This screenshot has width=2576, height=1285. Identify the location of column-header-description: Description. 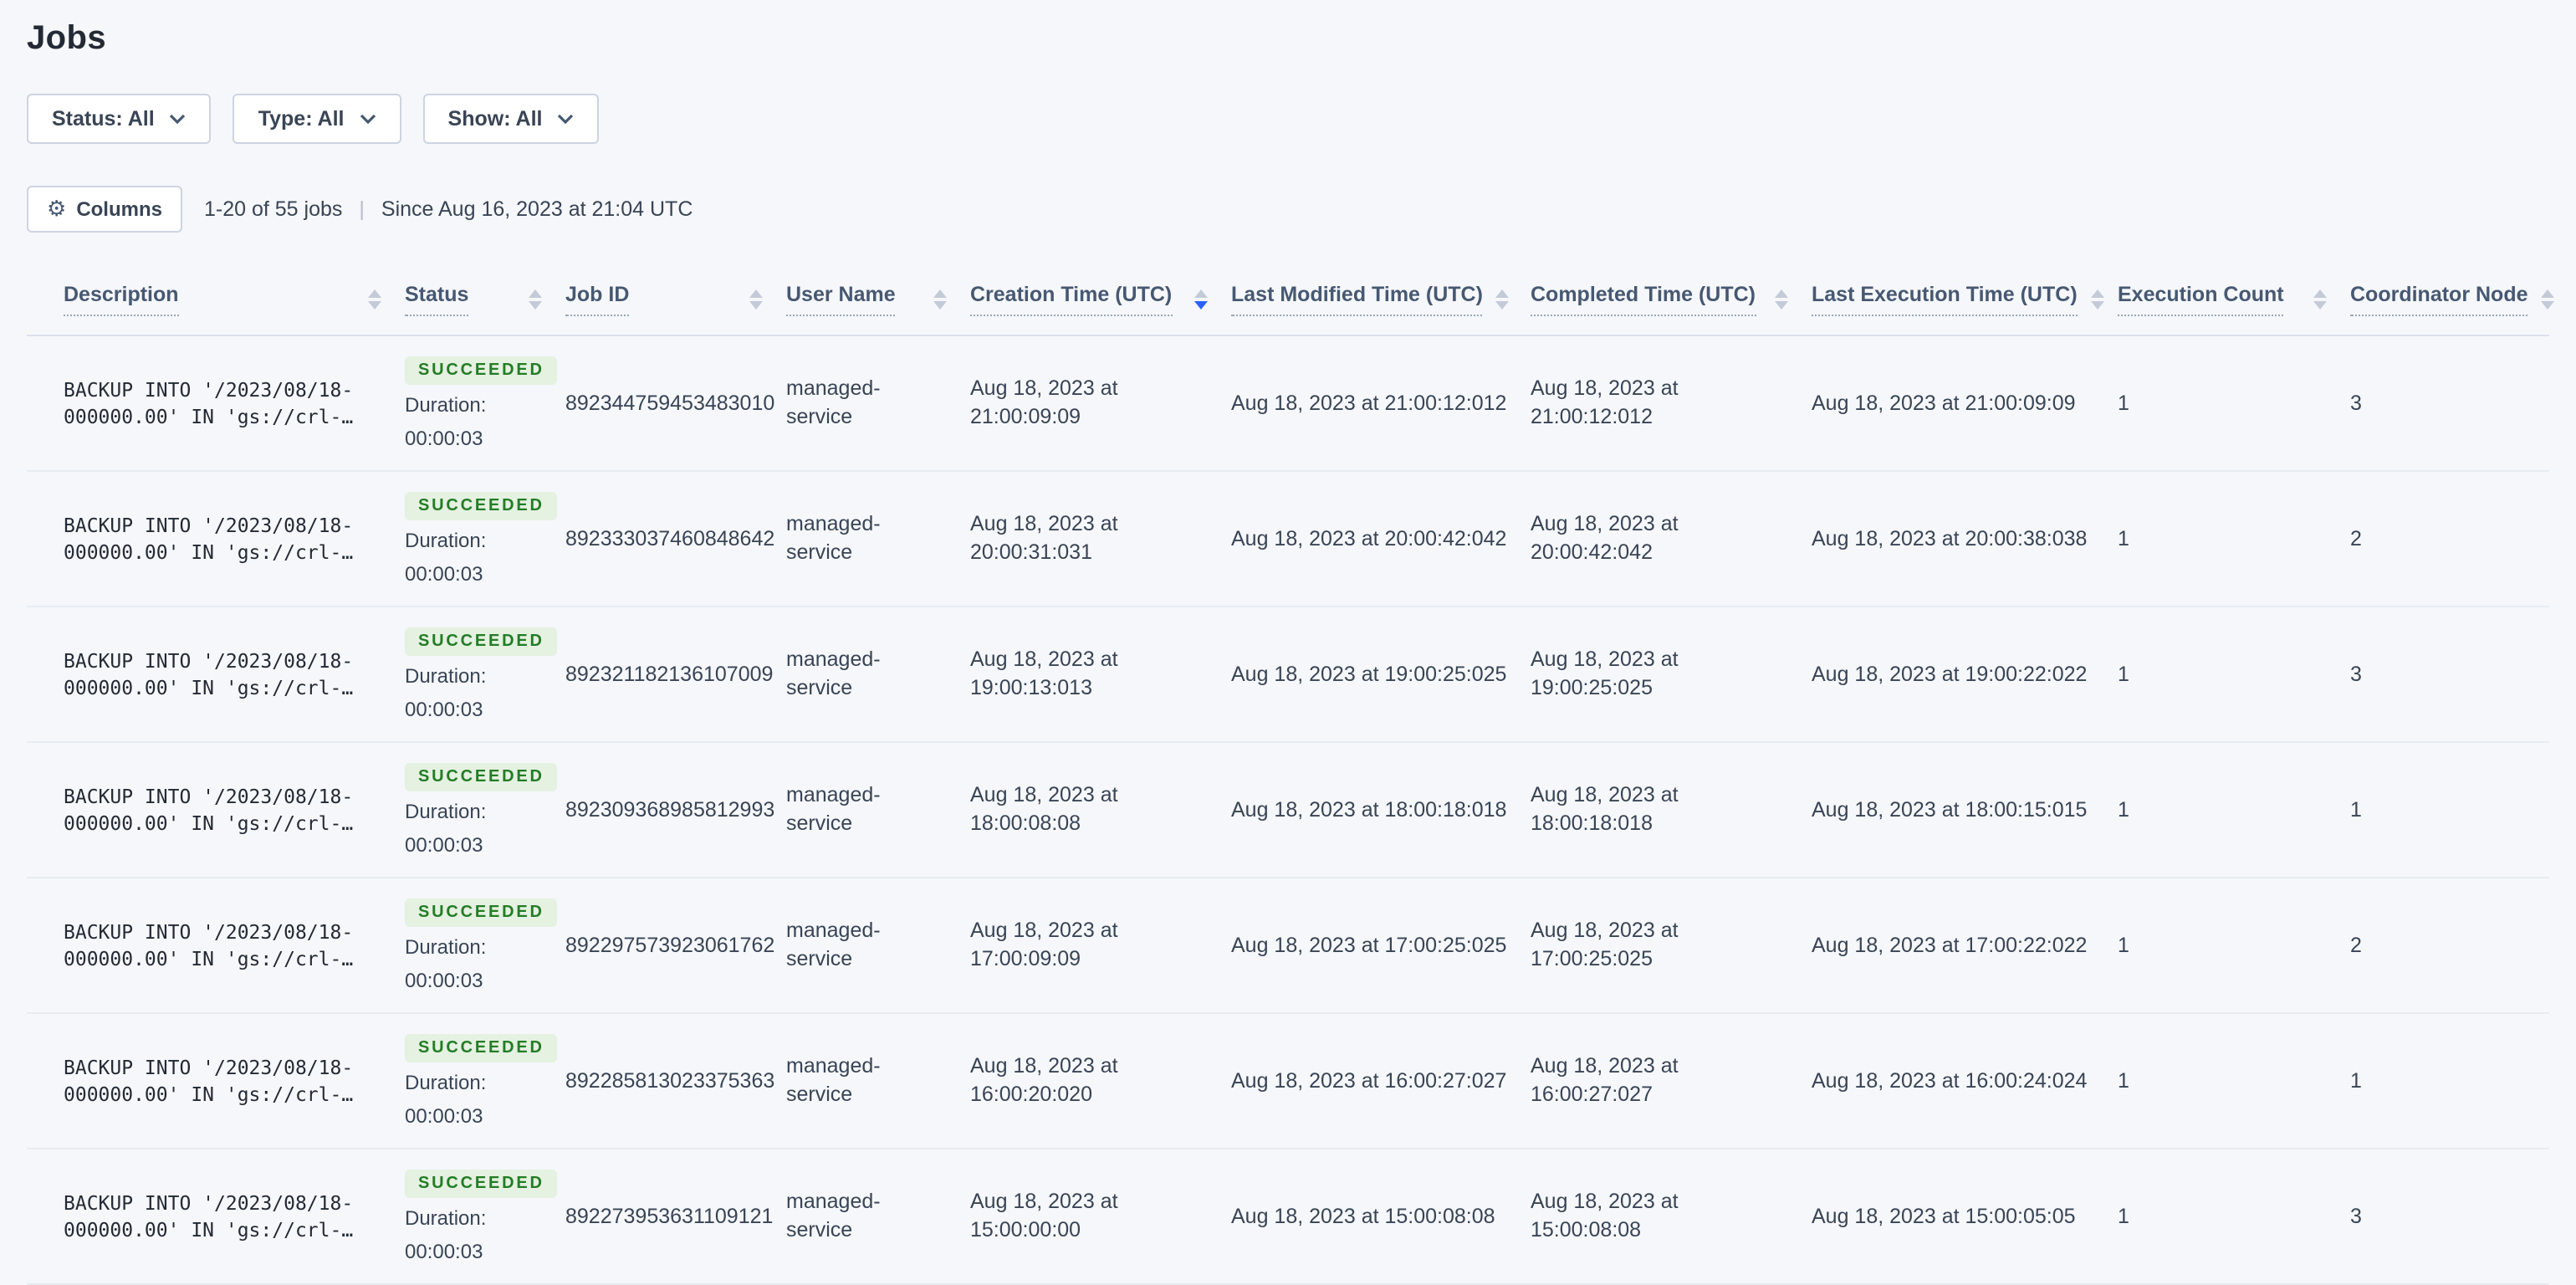
(216, 299).